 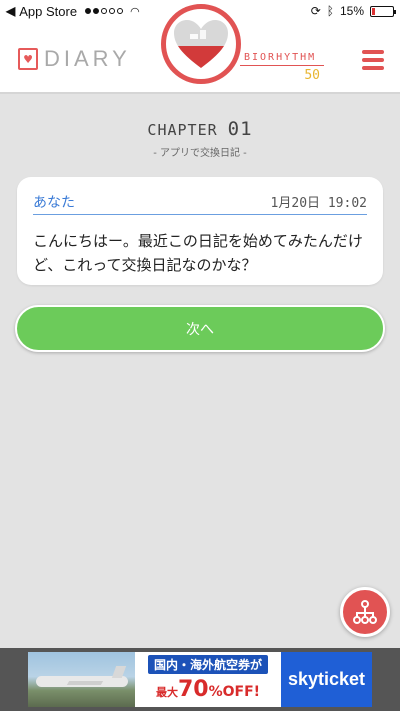 What do you see at coordinates (373, 60) in the screenshot?
I see `hamburger-menu-icon` at bounding box center [373, 60].